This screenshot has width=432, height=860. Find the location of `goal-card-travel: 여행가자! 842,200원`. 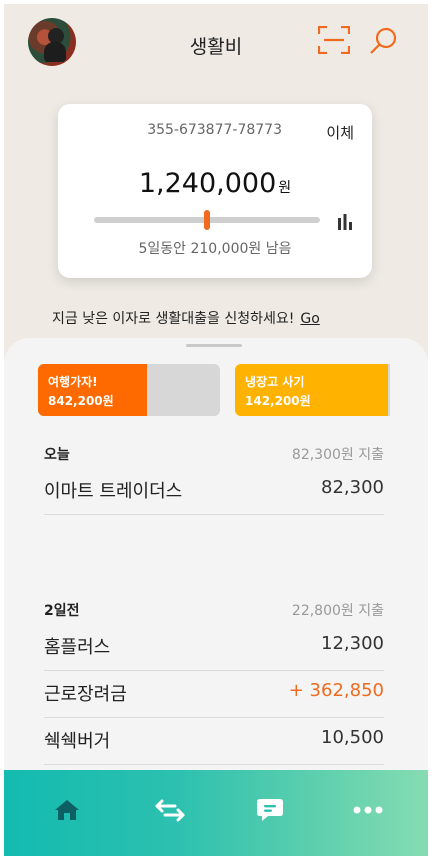

goal-card-travel: 여행가자! 842,200원 is located at coordinates (129, 390).